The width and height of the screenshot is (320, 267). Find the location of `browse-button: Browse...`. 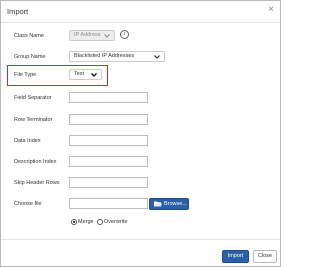

browse-button: Browse... is located at coordinates (169, 204).